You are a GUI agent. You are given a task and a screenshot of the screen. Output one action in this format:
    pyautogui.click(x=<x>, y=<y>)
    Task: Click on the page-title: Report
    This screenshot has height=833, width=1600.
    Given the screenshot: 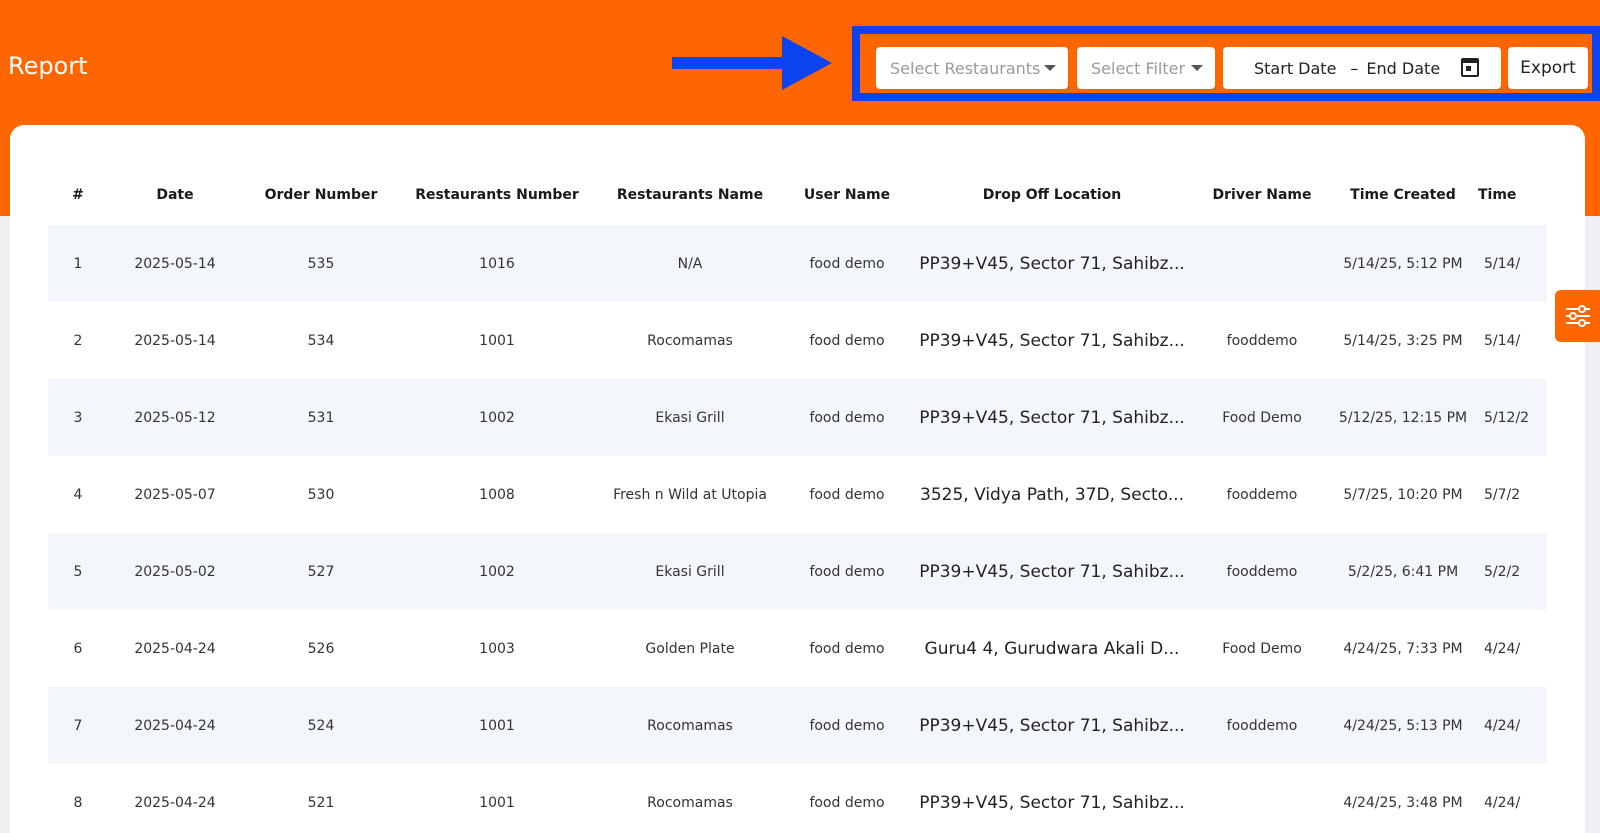 What is the action you would take?
    pyautogui.click(x=48, y=66)
    